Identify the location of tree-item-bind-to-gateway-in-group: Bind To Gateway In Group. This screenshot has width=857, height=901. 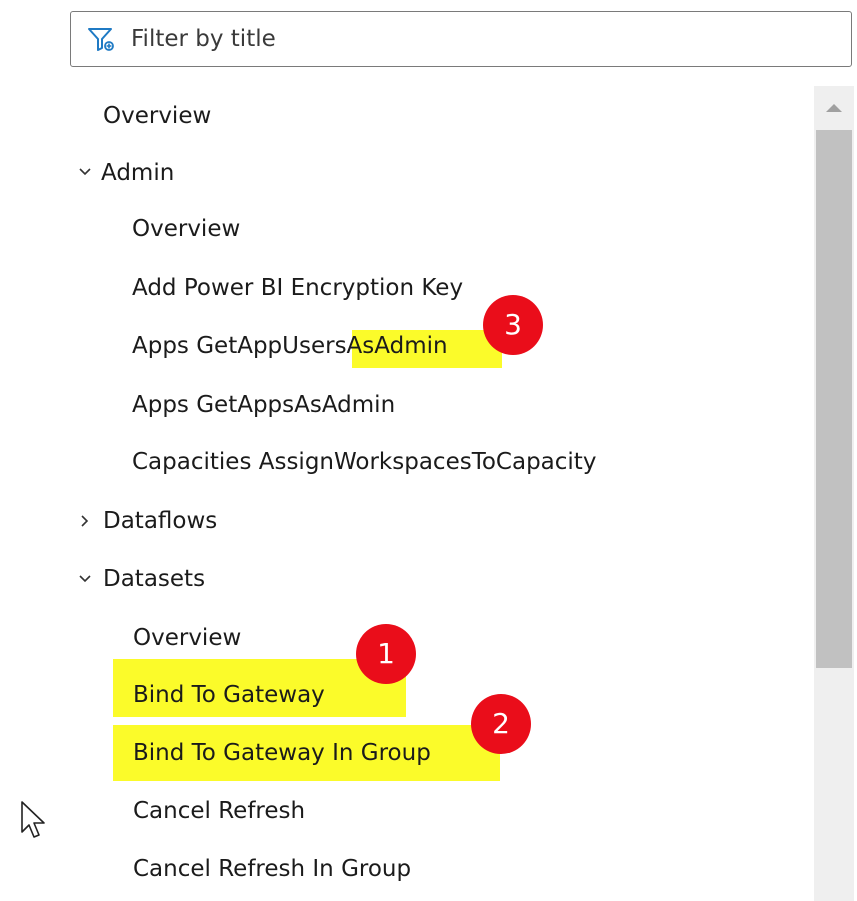
(282, 753).